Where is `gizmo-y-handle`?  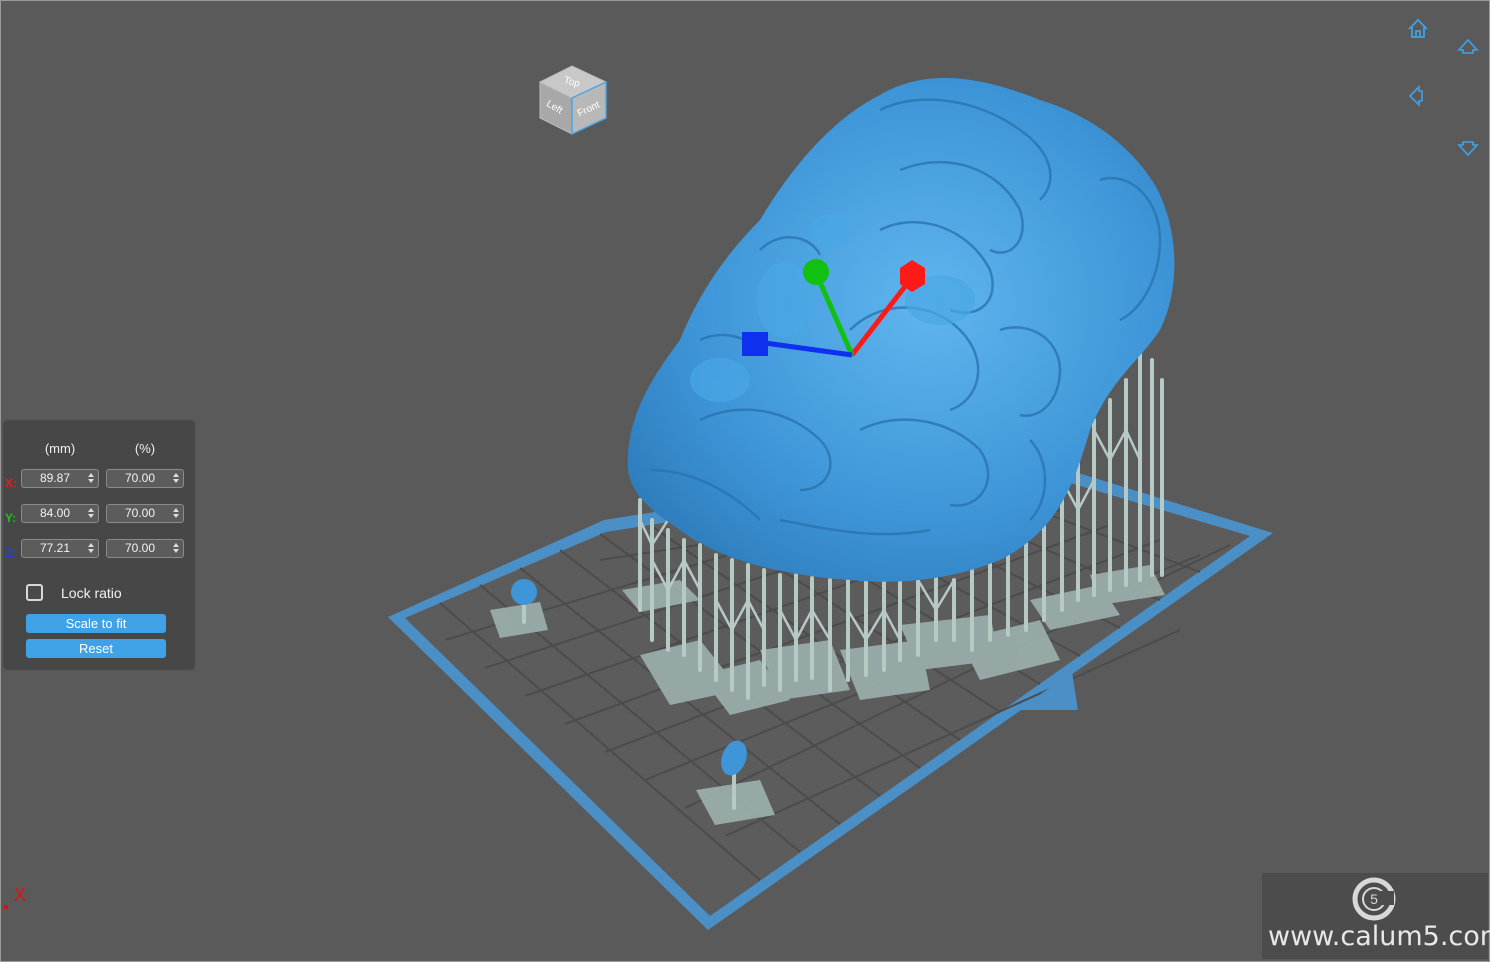
gizmo-y-handle is located at coordinates (816, 272).